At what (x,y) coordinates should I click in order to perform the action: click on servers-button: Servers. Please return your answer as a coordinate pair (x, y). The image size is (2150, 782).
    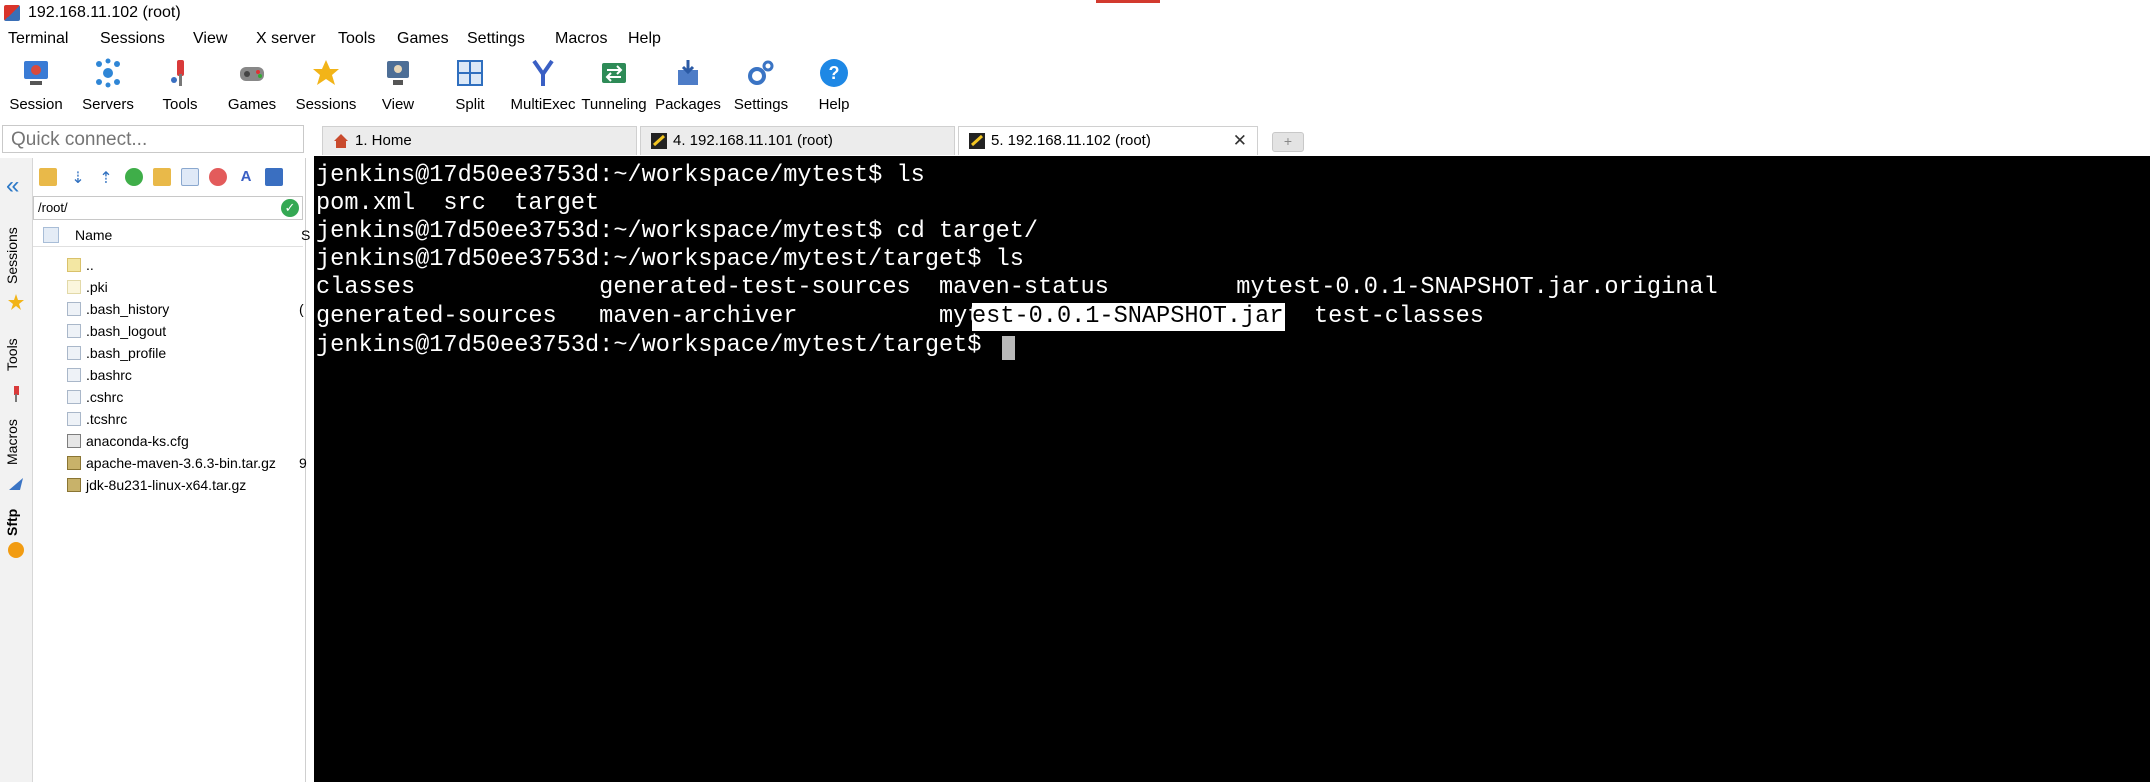
    Looking at the image, I should click on (108, 84).